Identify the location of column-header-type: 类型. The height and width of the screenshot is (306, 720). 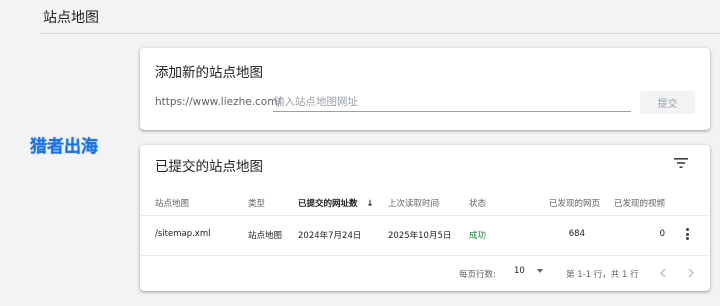
(256, 203).